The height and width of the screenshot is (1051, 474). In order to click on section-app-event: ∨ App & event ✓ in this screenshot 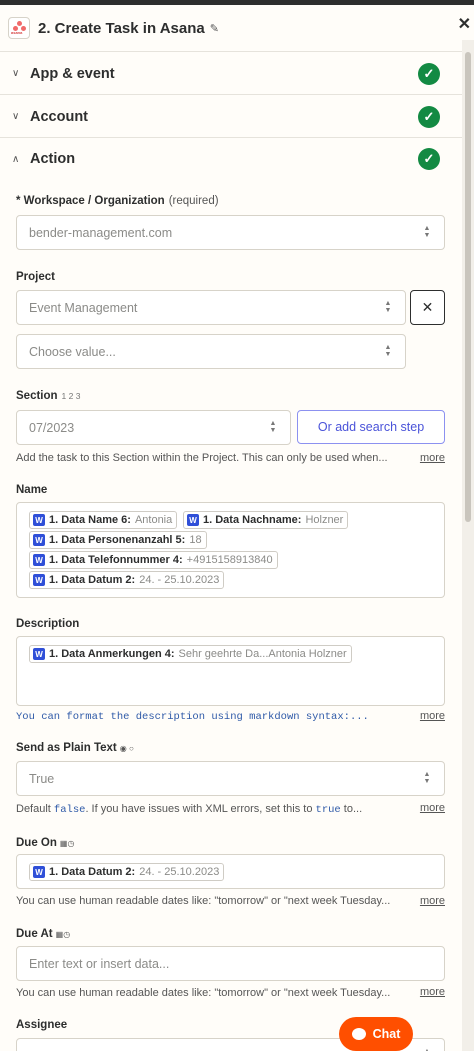, I will do `click(231, 74)`.